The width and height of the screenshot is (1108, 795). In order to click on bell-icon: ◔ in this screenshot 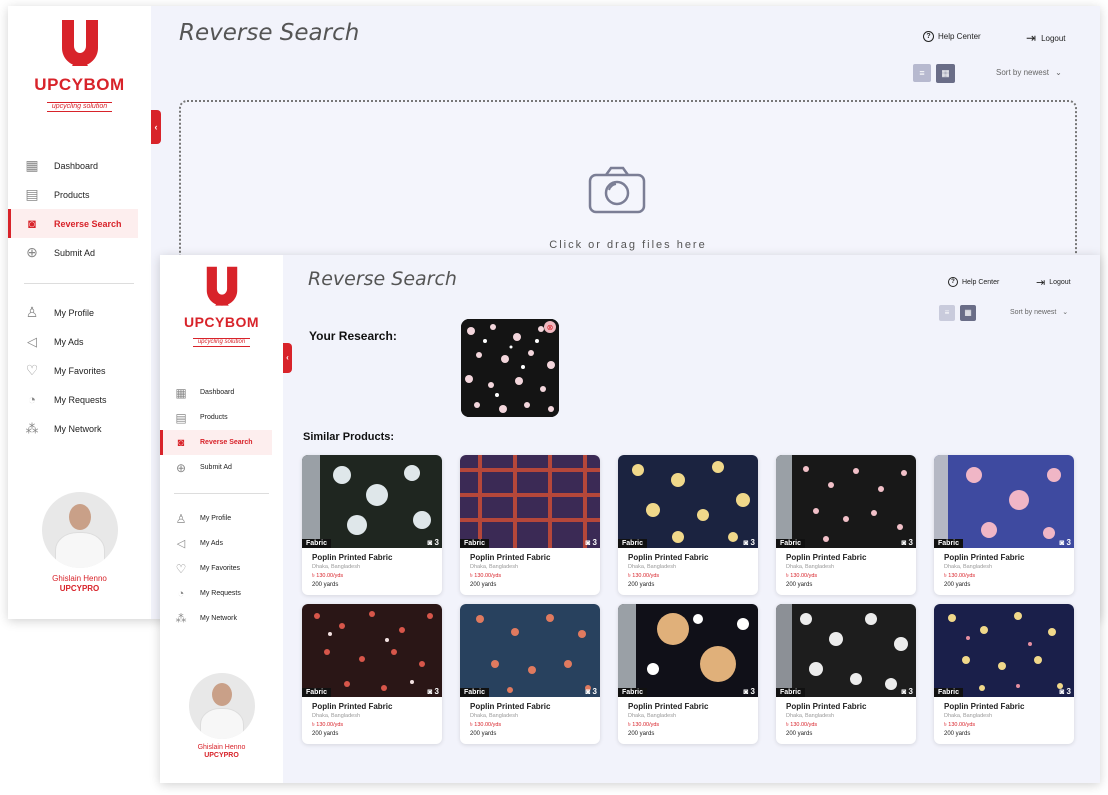, I will do `click(181, 593)`.